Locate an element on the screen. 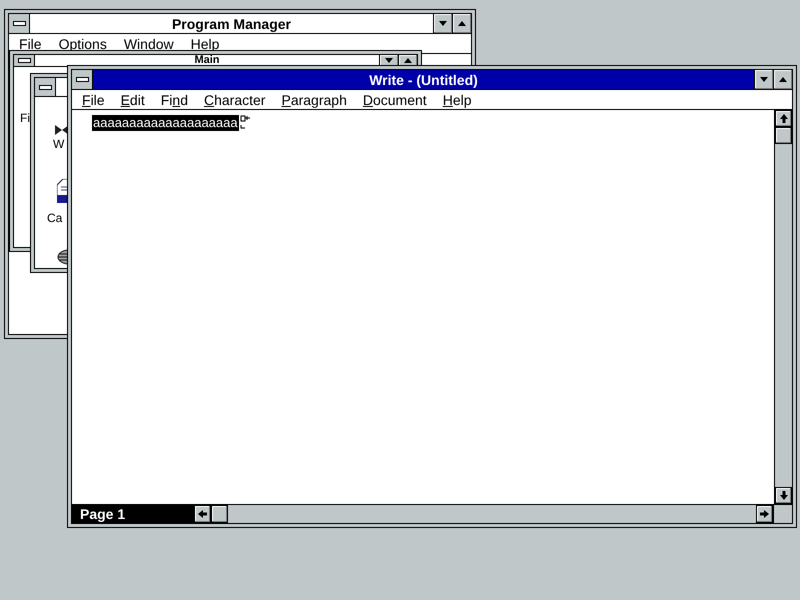 The image size is (800, 600). end-mark-icon is located at coordinates (244, 122).